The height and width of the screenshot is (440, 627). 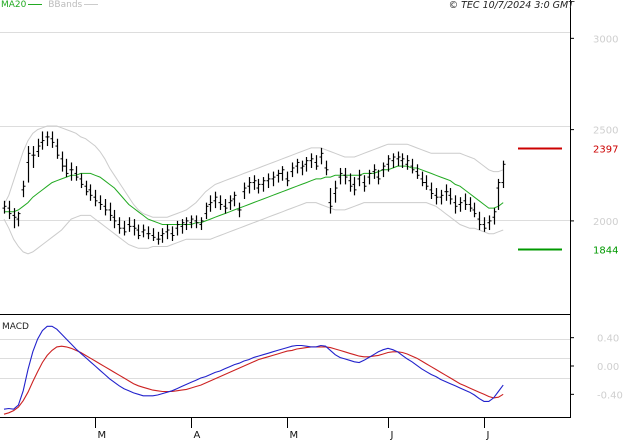 I want to click on support-level-label: 1844, so click(x=605, y=251).